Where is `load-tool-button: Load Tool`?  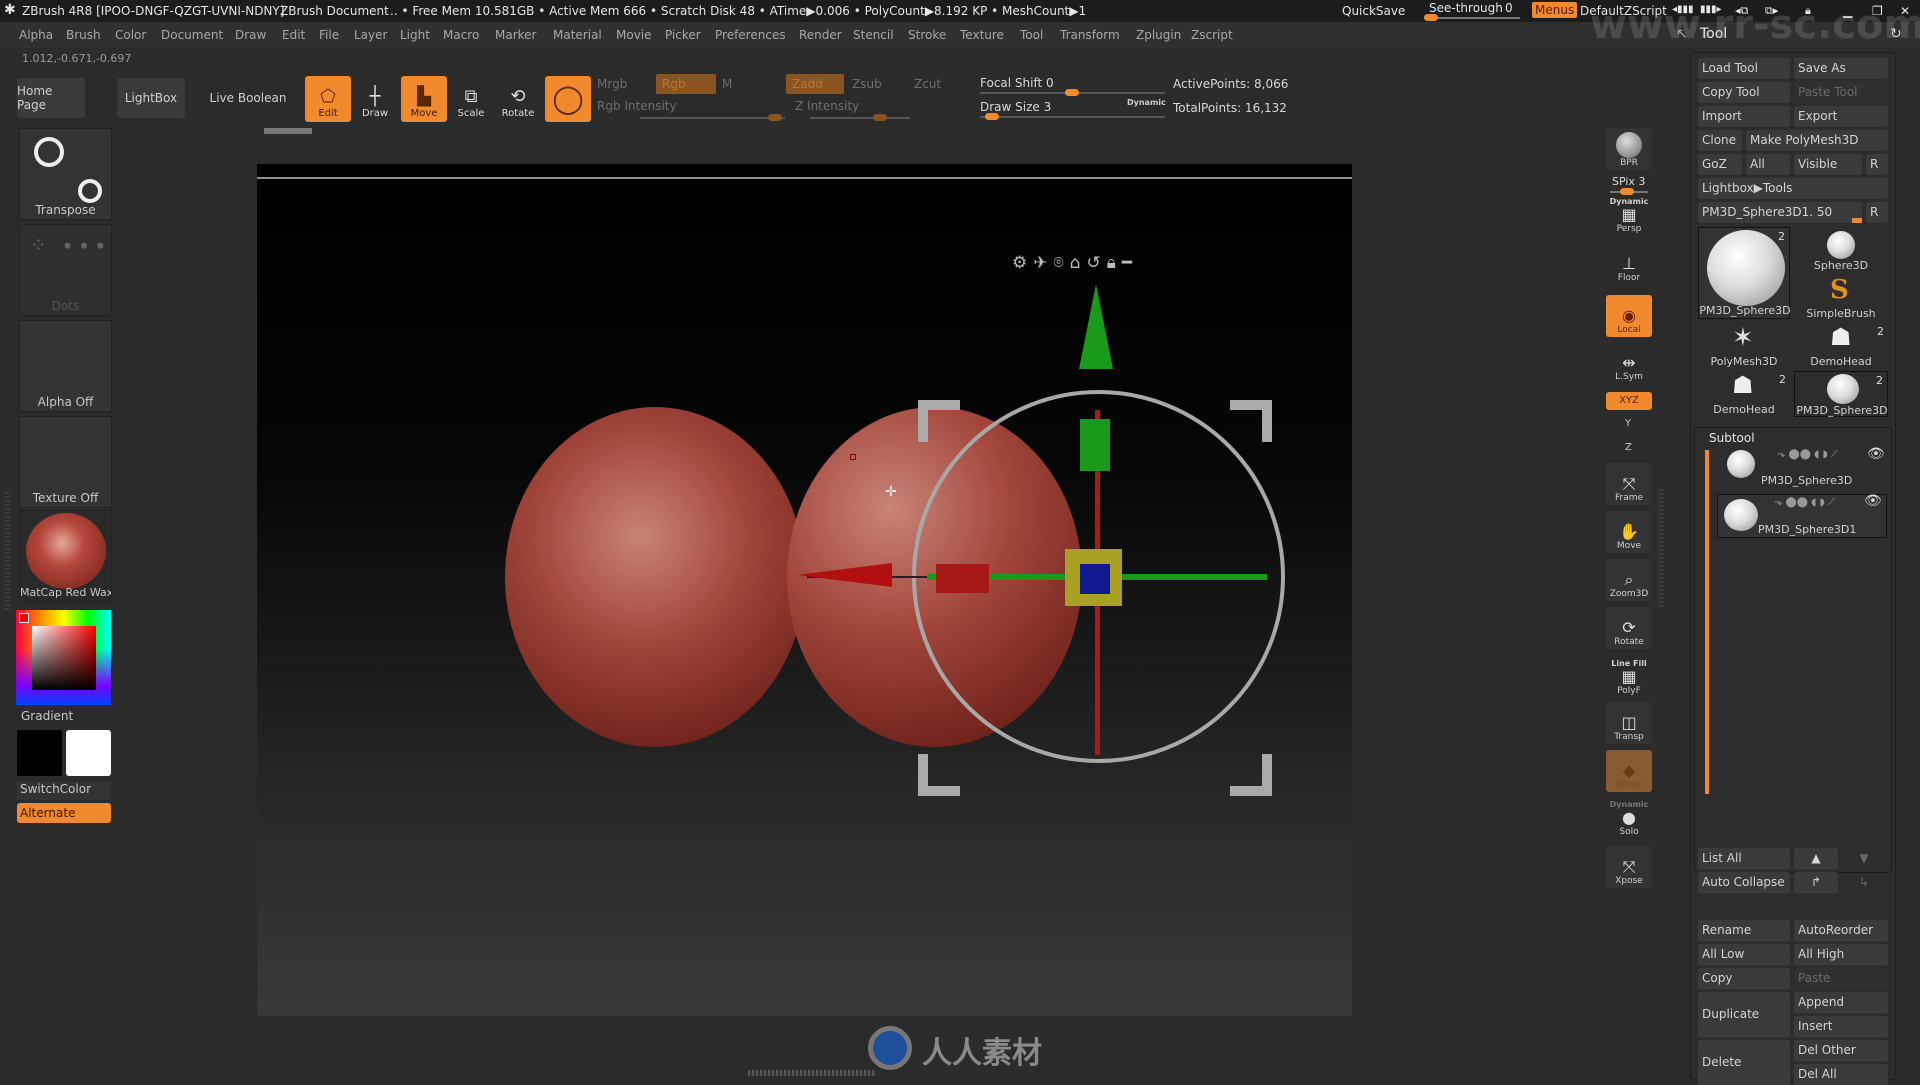
load-tool-button: Load Tool is located at coordinates (1744, 68).